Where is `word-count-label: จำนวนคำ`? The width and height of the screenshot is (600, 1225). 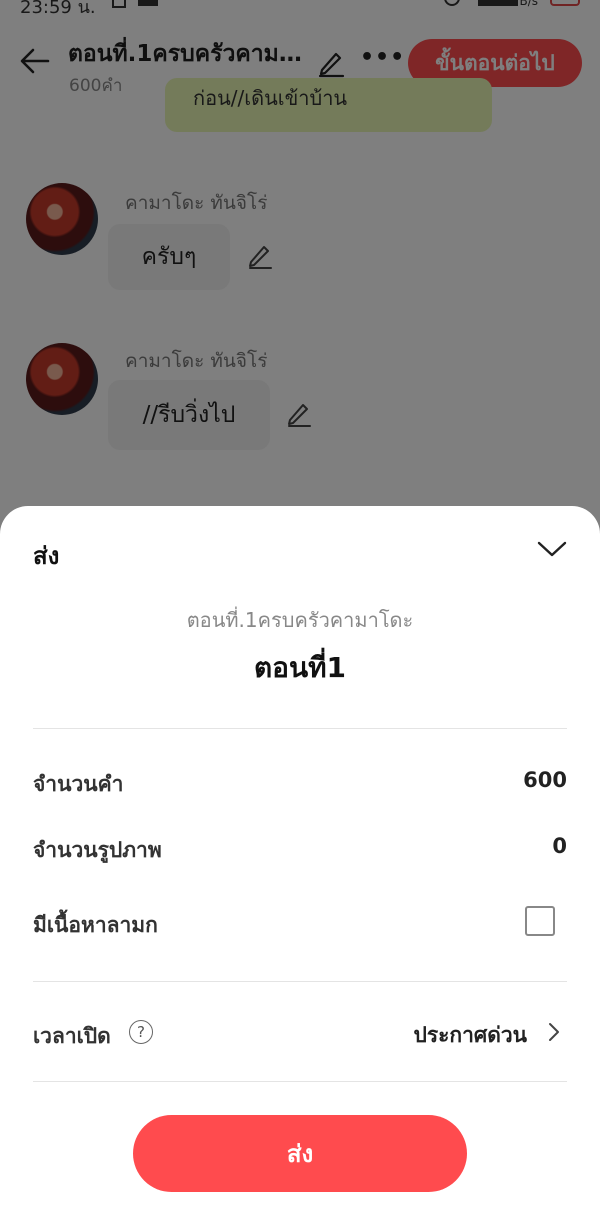 word-count-label: จำนวนคำ is located at coordinates (78, 784).